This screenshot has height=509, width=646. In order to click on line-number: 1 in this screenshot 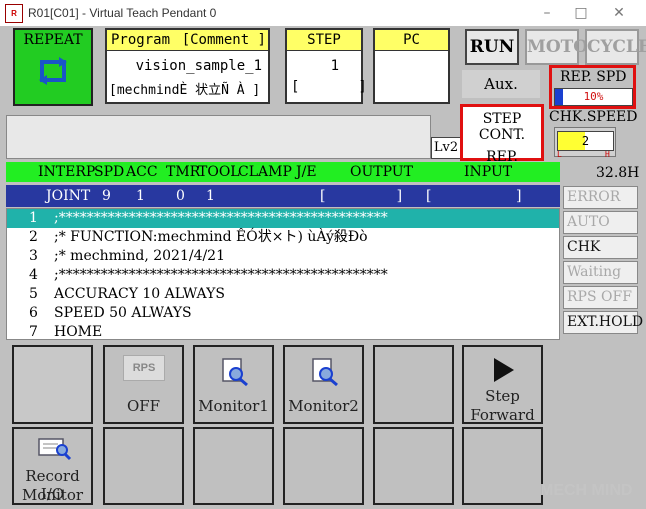, I will do `click(33, 218)`.